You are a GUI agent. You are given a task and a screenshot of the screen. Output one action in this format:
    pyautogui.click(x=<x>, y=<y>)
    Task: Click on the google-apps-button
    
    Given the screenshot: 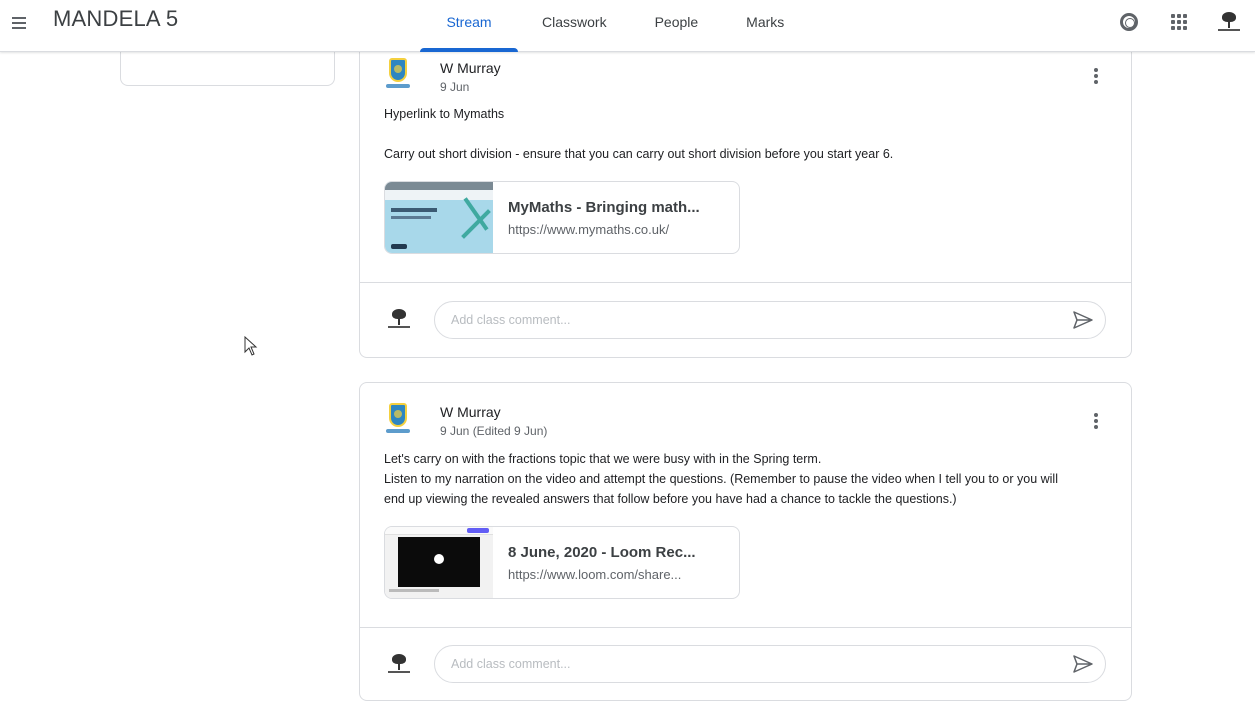 What is the action you would take?
    pyautogui.click(x=1179, y=22)
    